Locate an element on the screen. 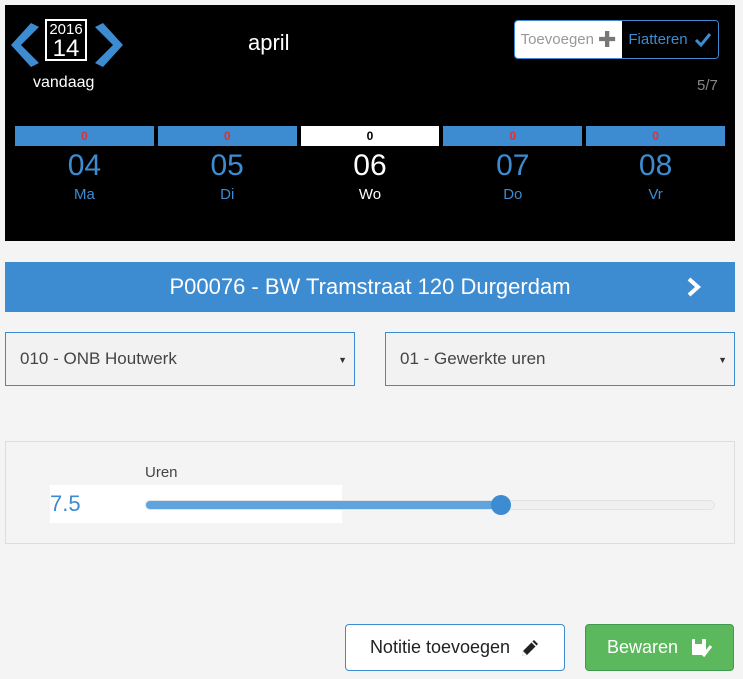  hours-slider-fill is located at coordinates (323, 505).